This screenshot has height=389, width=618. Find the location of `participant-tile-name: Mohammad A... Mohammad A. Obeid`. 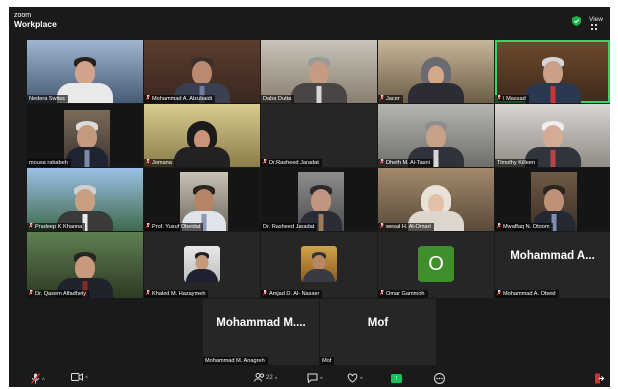

participant-tile-name: Mohammad A... Mohammad A. Obeid is located at coordinates (552, 265).